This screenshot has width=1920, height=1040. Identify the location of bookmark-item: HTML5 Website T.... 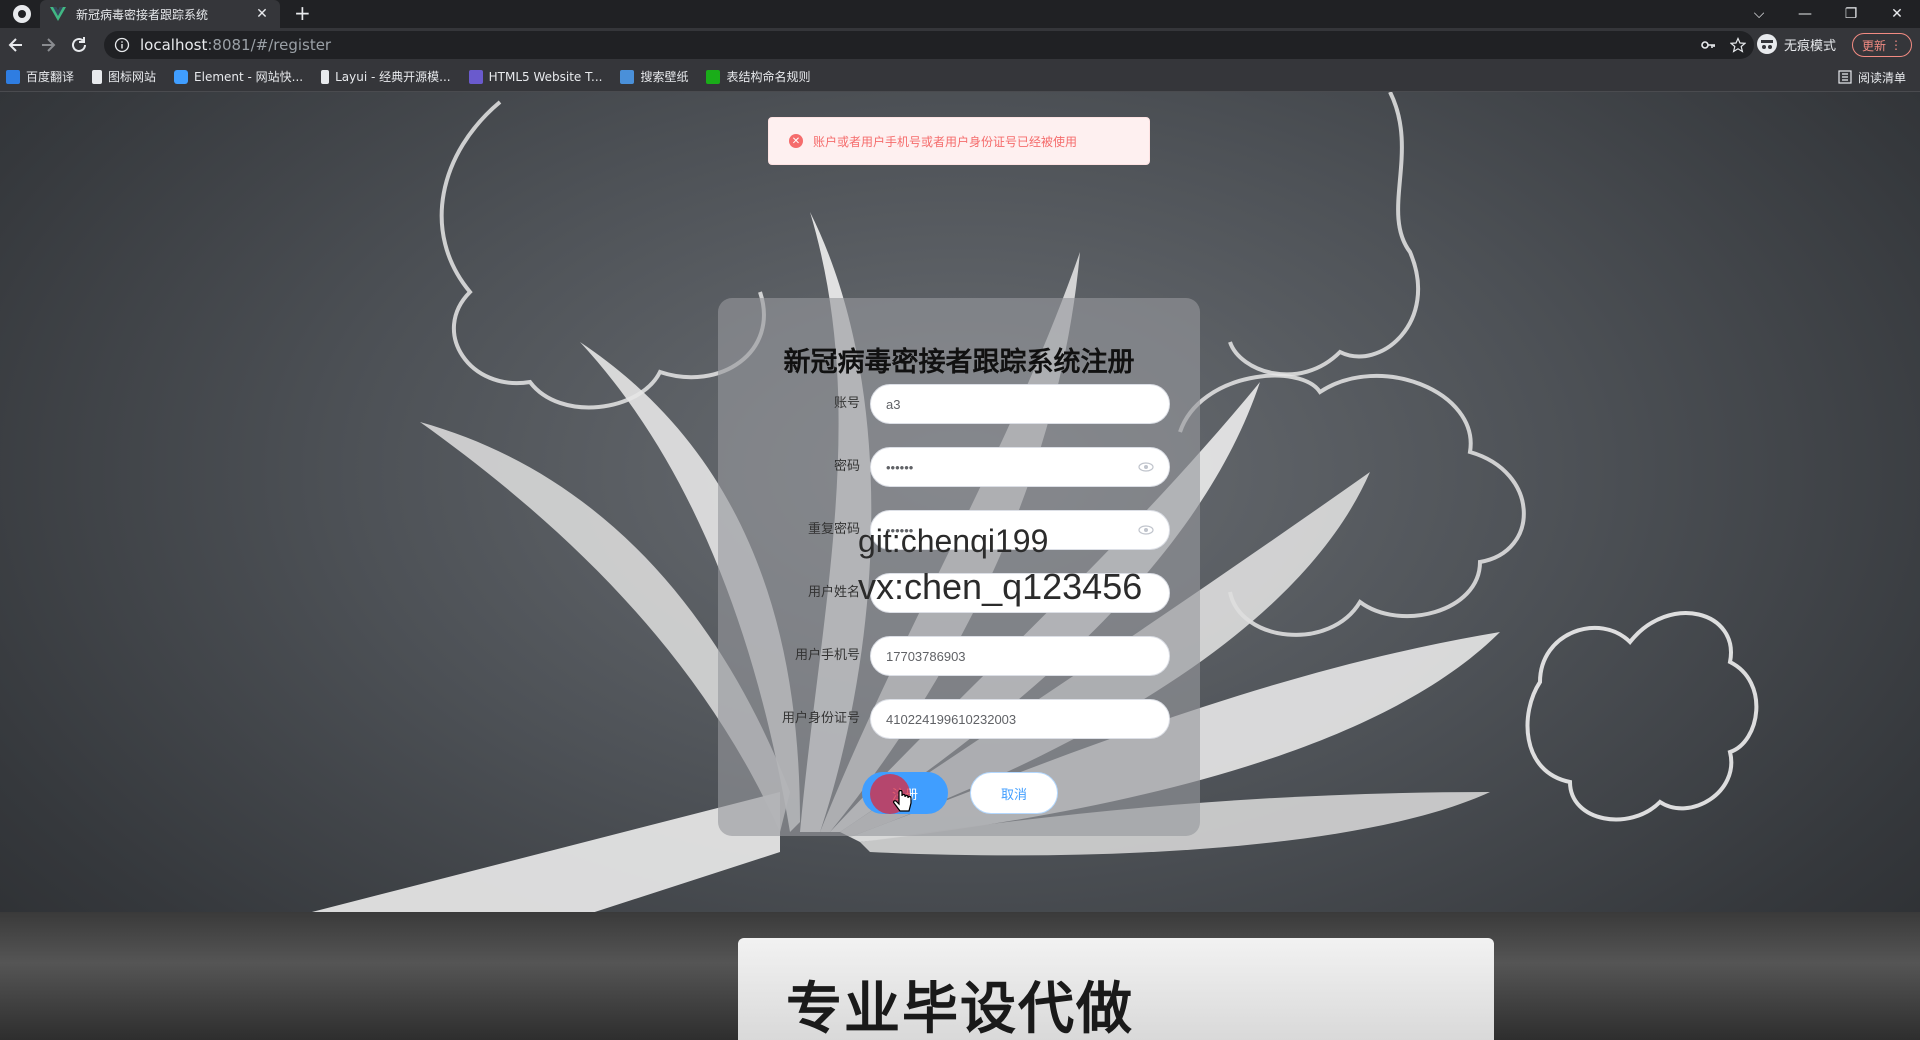
(535, 76).